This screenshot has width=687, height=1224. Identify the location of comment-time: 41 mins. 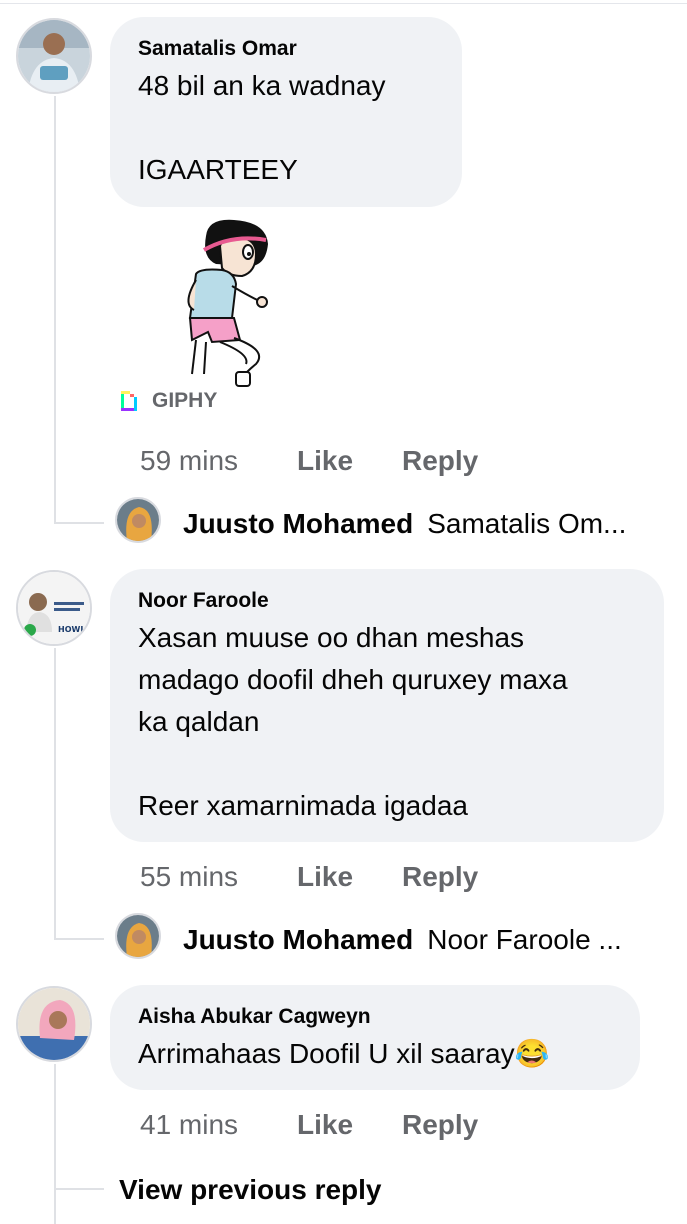
(189, 1125).